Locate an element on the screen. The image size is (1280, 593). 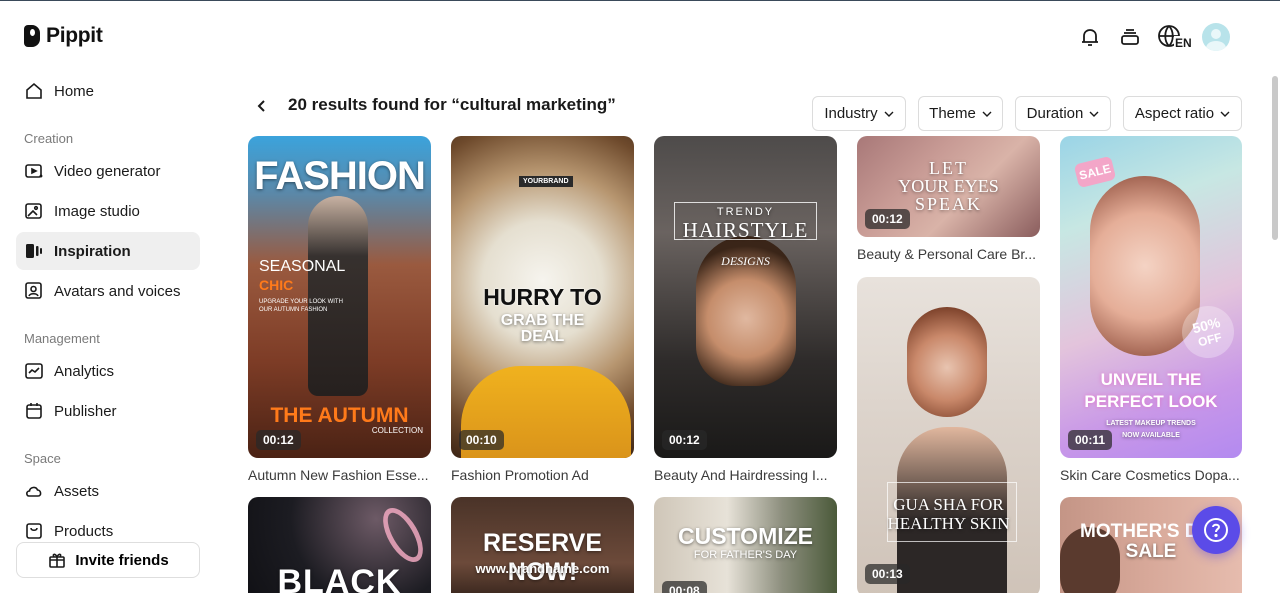
cloud-icon is located at coordinates (34, 491).